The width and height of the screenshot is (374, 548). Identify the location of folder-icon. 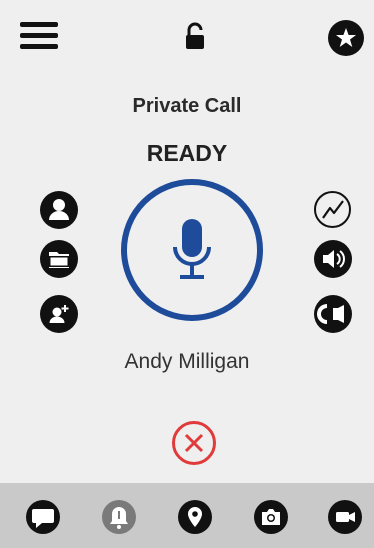
(59, 259).